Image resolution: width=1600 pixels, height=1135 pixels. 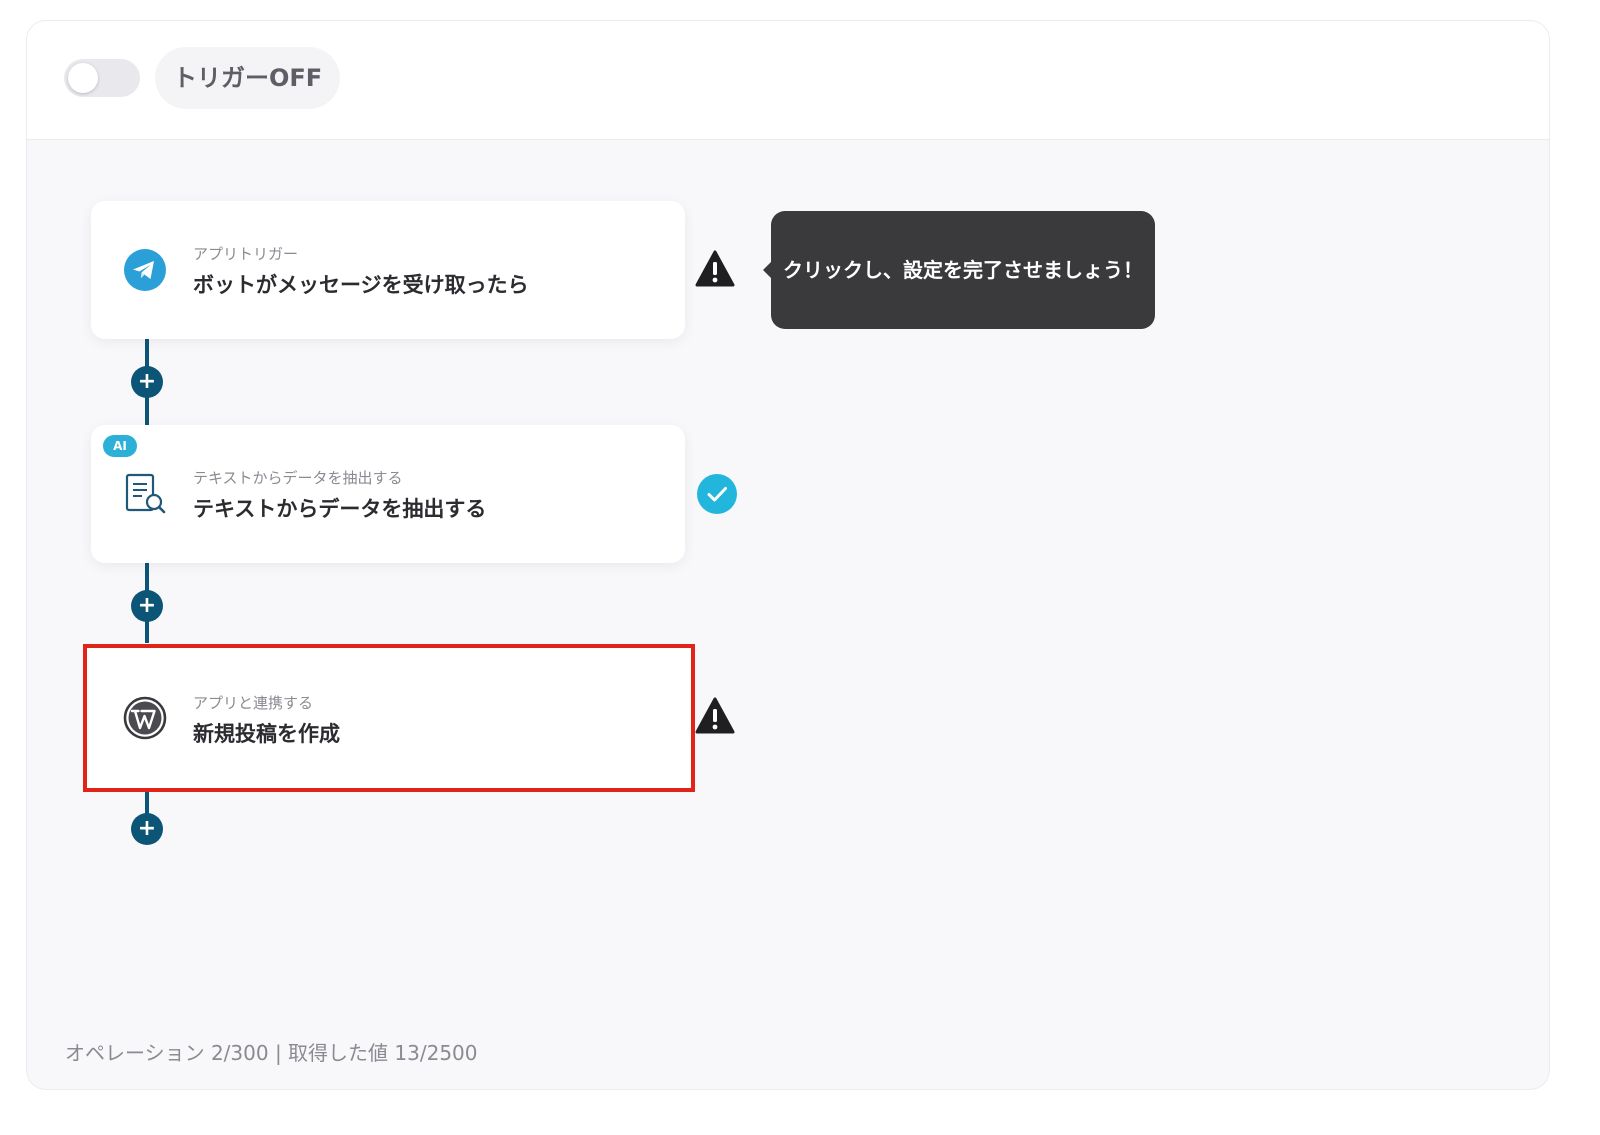 What do you see at coordinates (298, 478) in the screenshot?
I see `step-type-label: テキストからデータを抽出する` at bounding box center [298, 478].